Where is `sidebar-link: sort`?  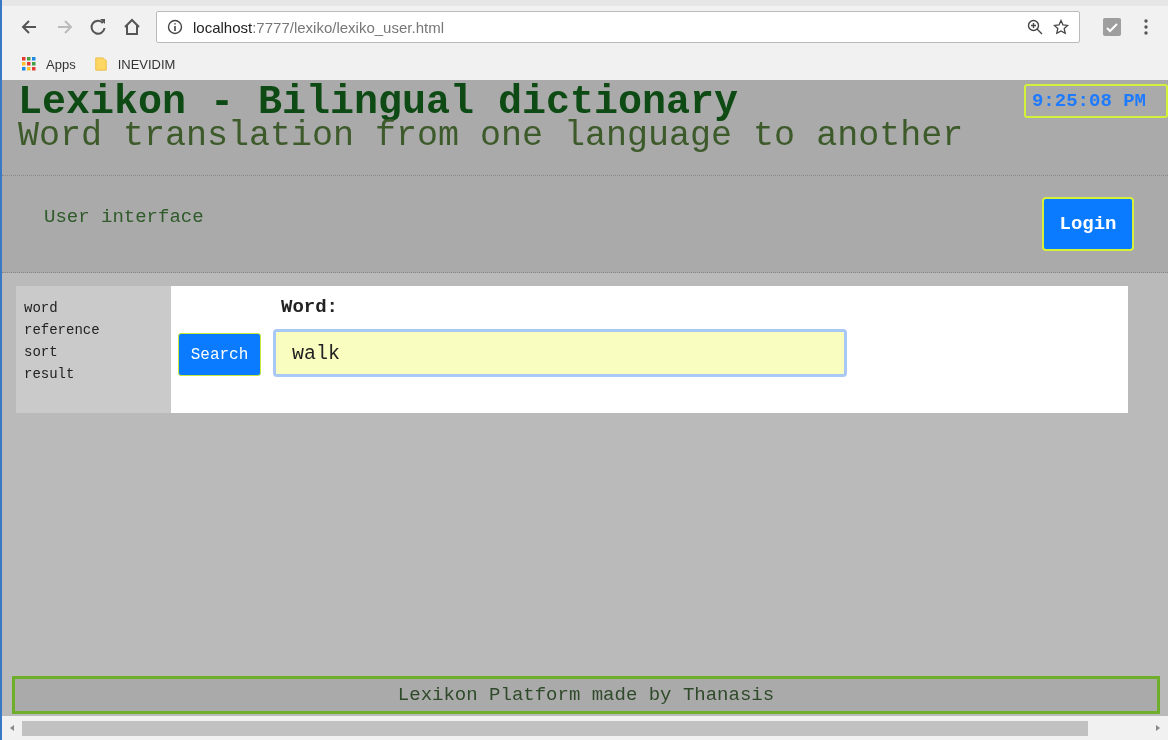 sidebar-link: sort is located at coordinates (97, 352).